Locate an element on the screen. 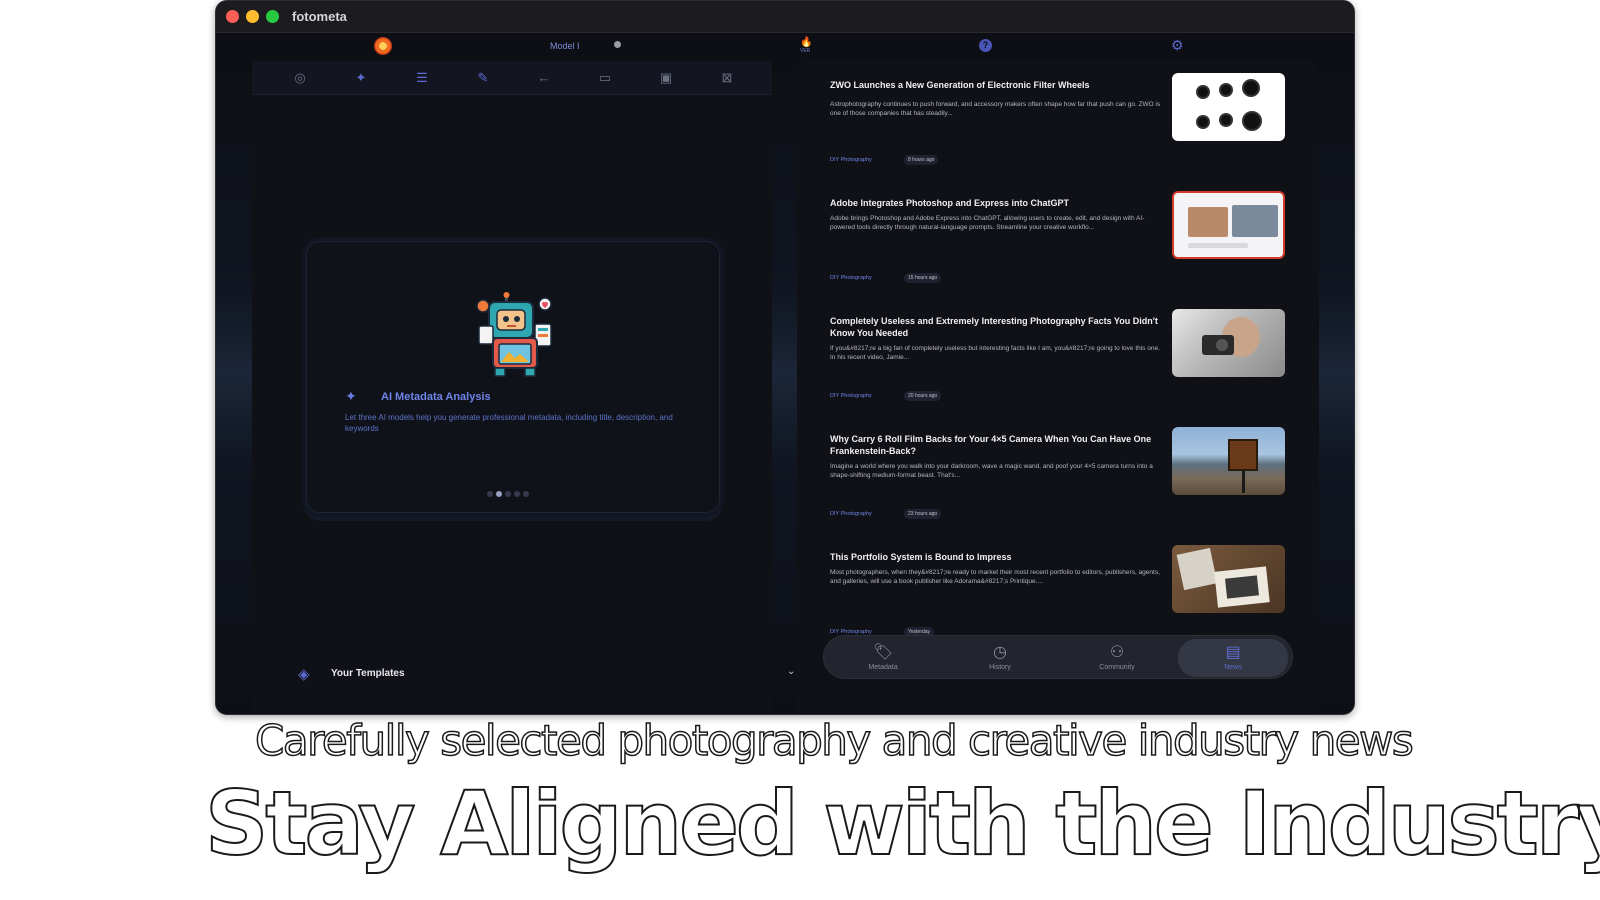 The width and height of the screenshot is (1600, 900). news-time-badge: 15 hours ago is located at coordinates (923, 278).